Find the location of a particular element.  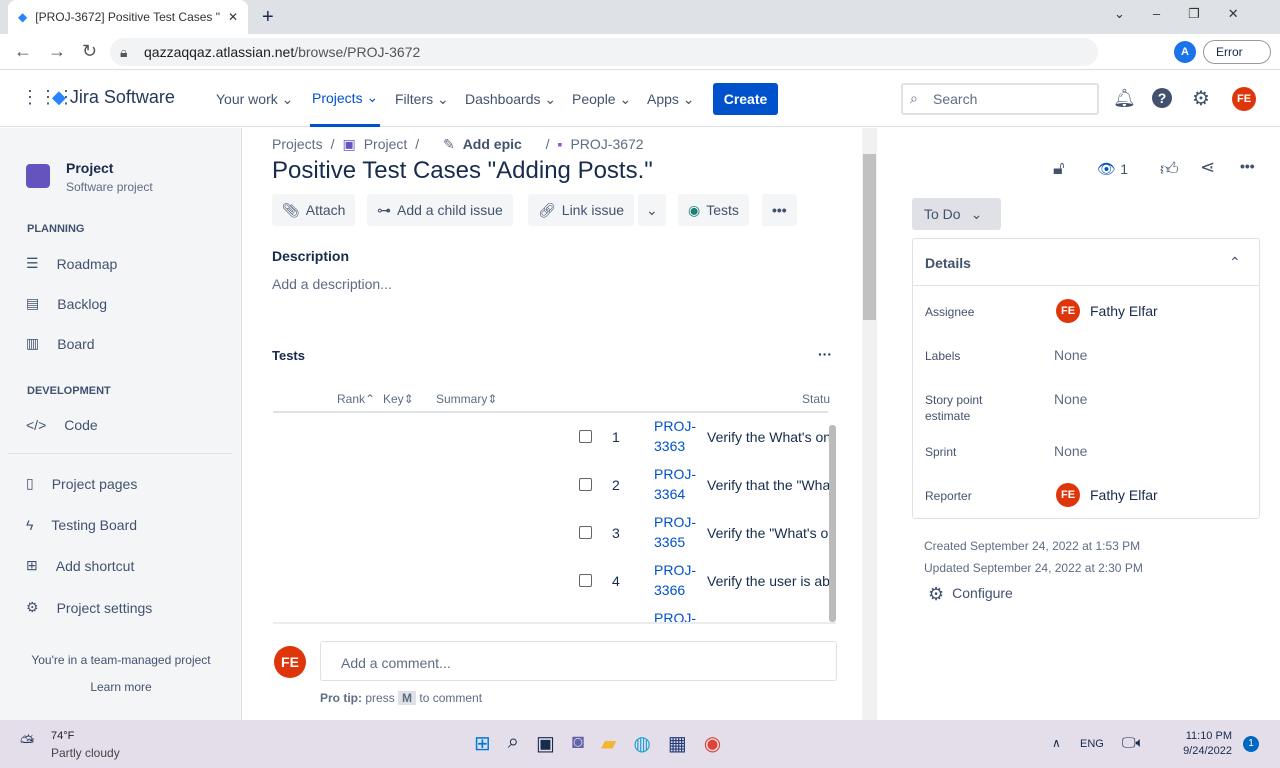

status-dropdown: To Do ⌄ is located at coordinates (956, 214).